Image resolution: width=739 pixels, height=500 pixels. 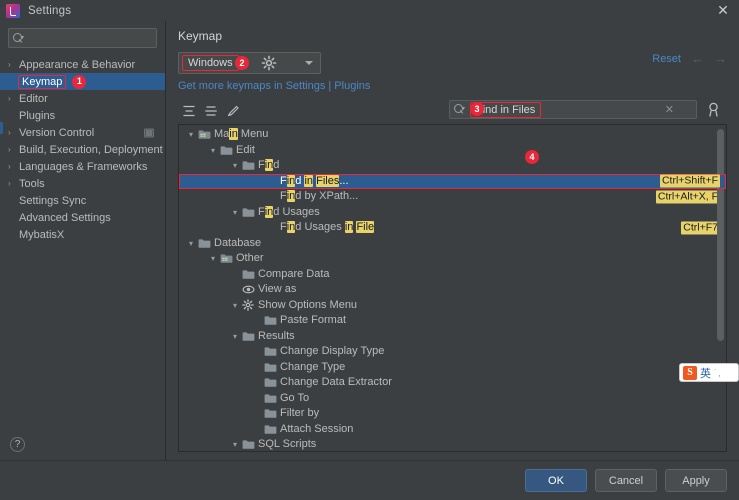 What do you see at coordinates (82, 183) in the screenshot?
I see `sidebar-item-tools: › Tools` at bounding box center [82, 183].